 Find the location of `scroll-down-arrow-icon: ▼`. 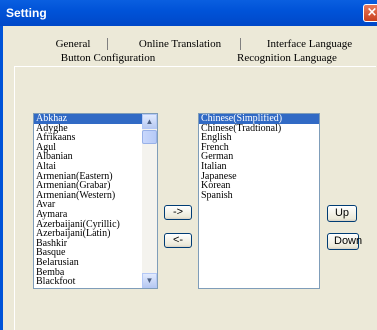

scroll-down-arrow-icon: ▼ is located at coordinates (149, 280).